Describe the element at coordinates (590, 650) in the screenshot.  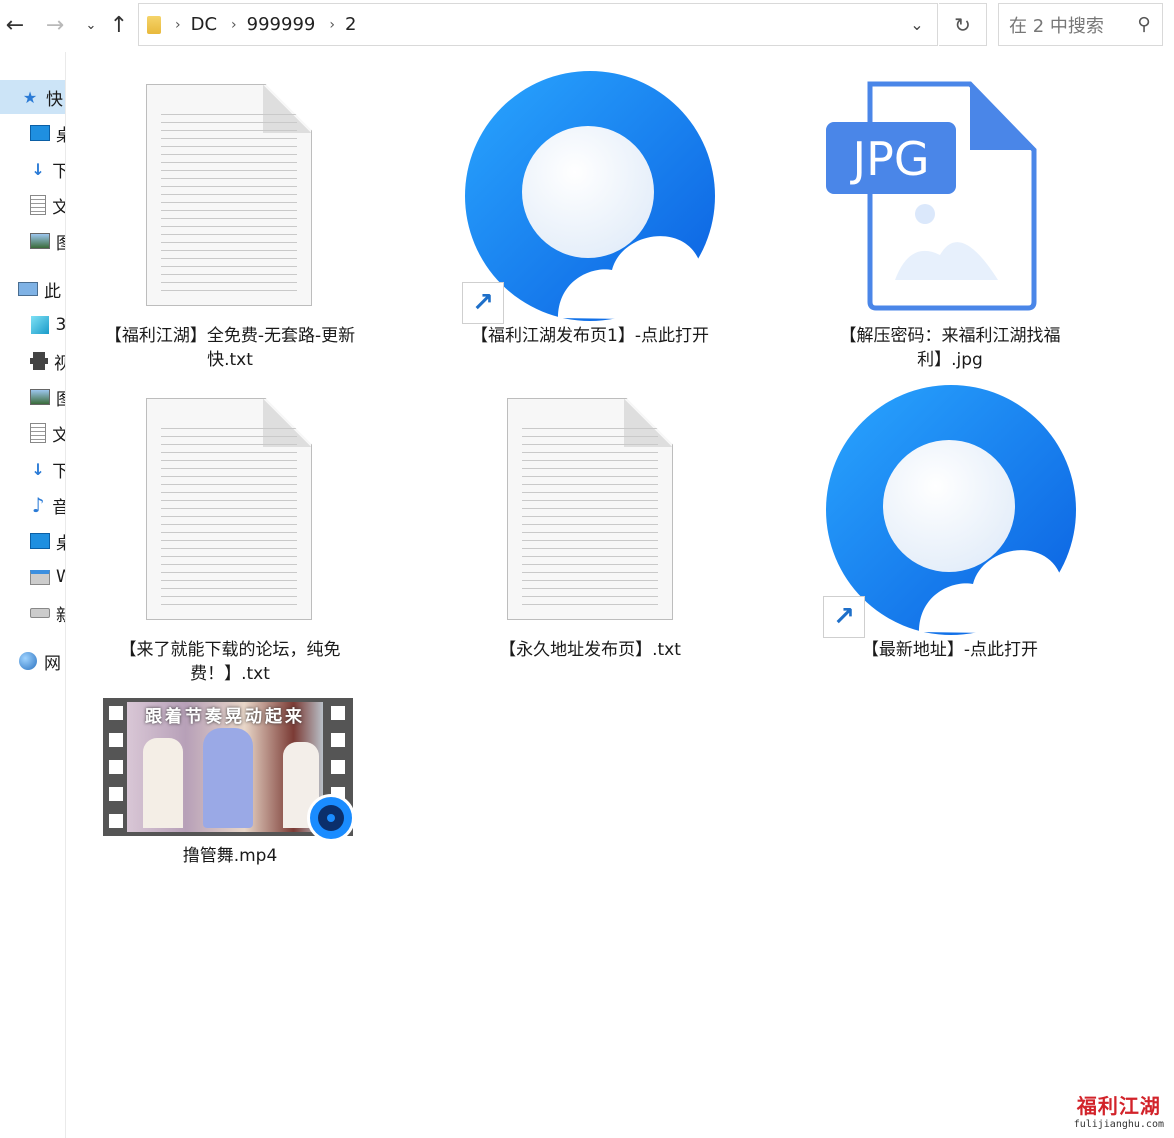
I see `file-name: 【永久地址发布页】.txt` at that location.